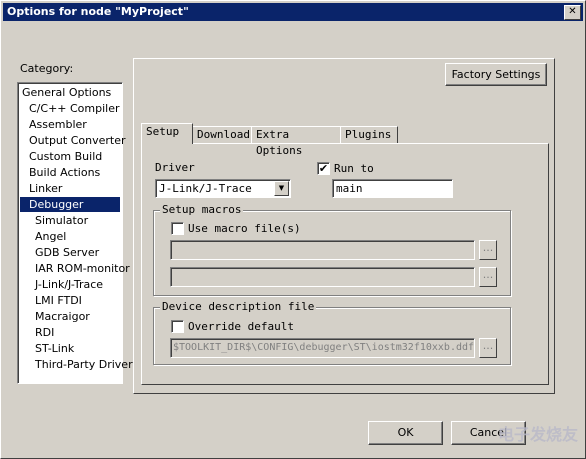 This screenshot has width=586, height=459. What do you see at coordinates (70, 204) in the screenshot?
I see `category-item-debugger: Debugger` at bounding box center [70, 204].